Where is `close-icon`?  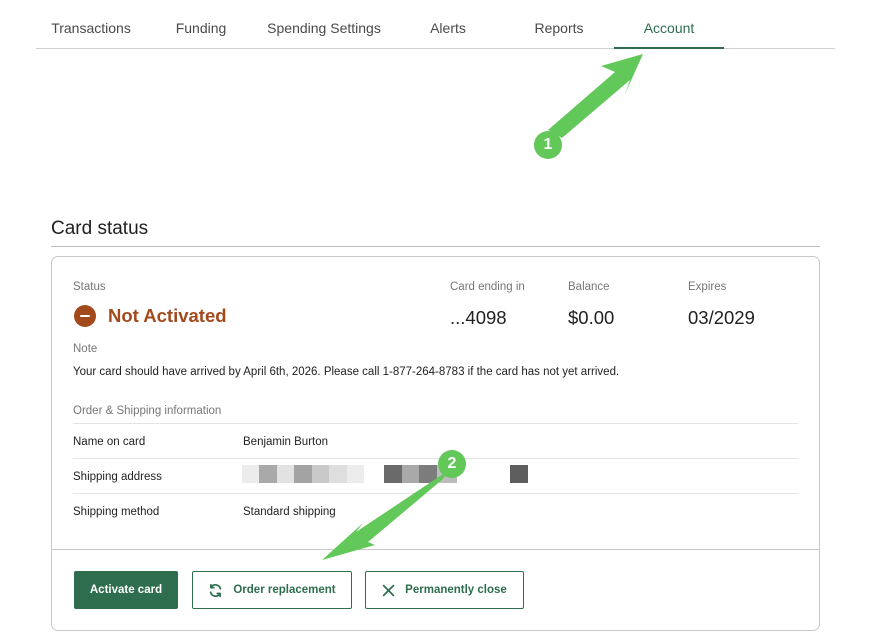
close-icon is located at coordinates (388, 590).